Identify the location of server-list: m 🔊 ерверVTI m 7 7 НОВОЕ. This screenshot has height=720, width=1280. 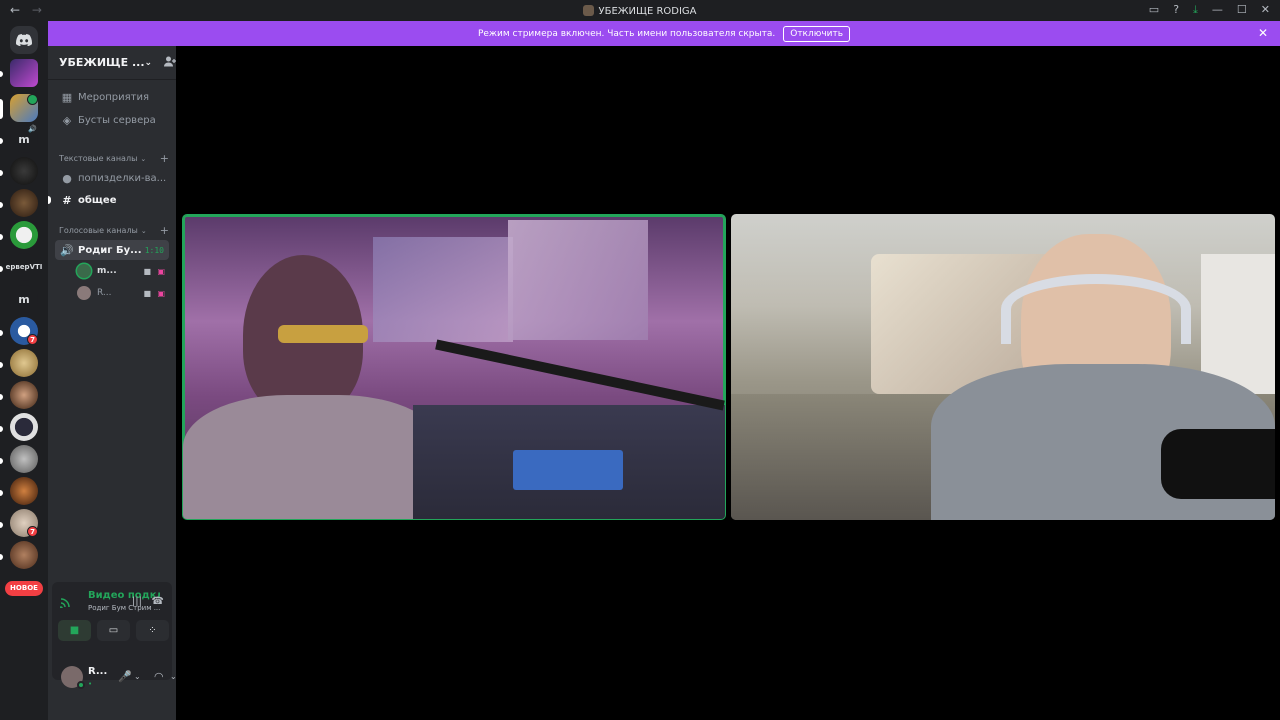
(24, 370).